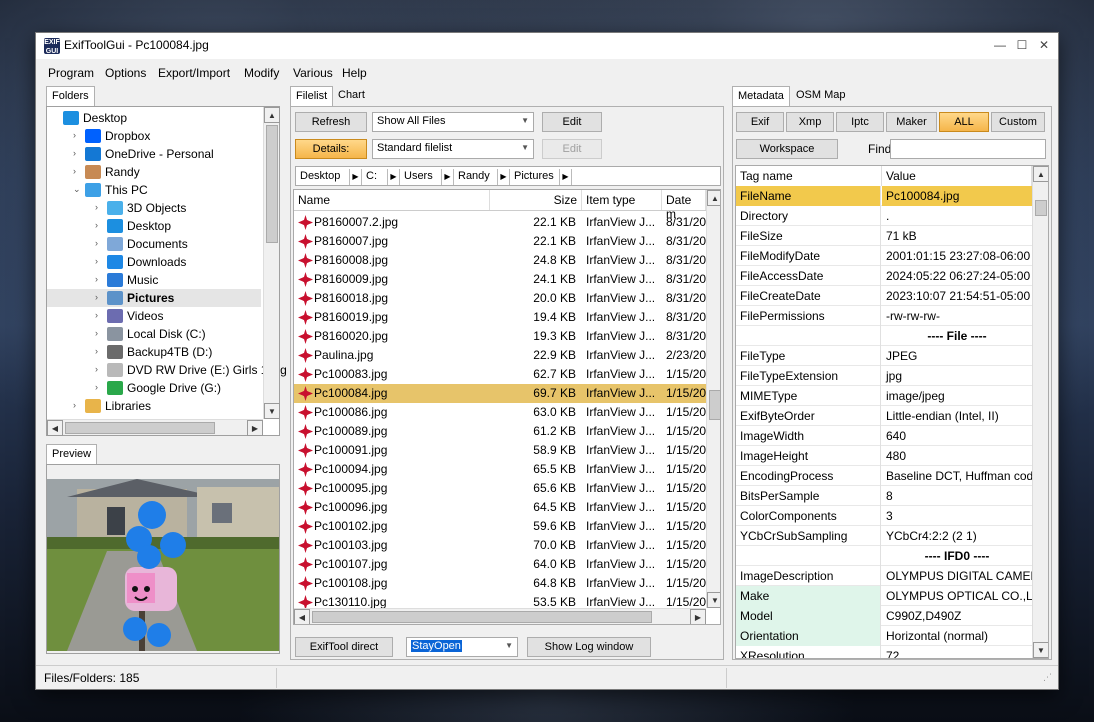  I want to click on tab-chart: Chart, so click(351, 96).